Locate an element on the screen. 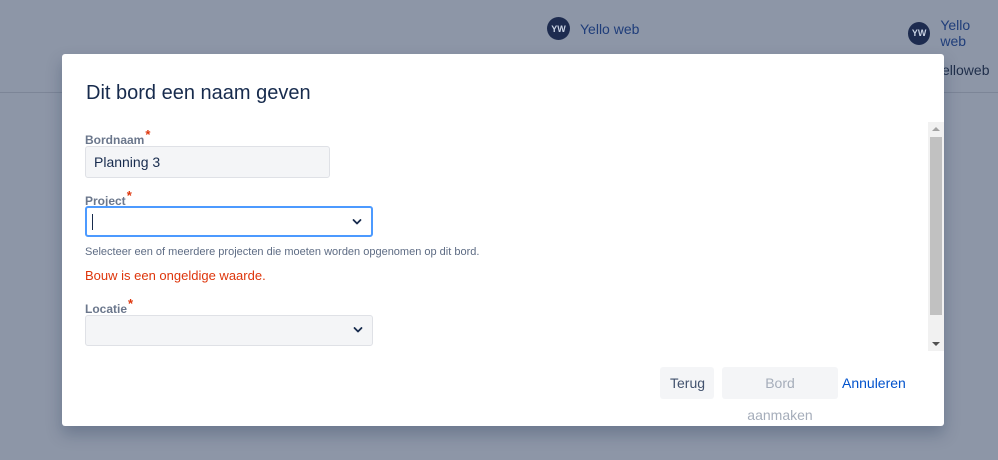 The height and width of the screenshot is (460, 998). back-button: Terug is located at coordinates (687, 383).